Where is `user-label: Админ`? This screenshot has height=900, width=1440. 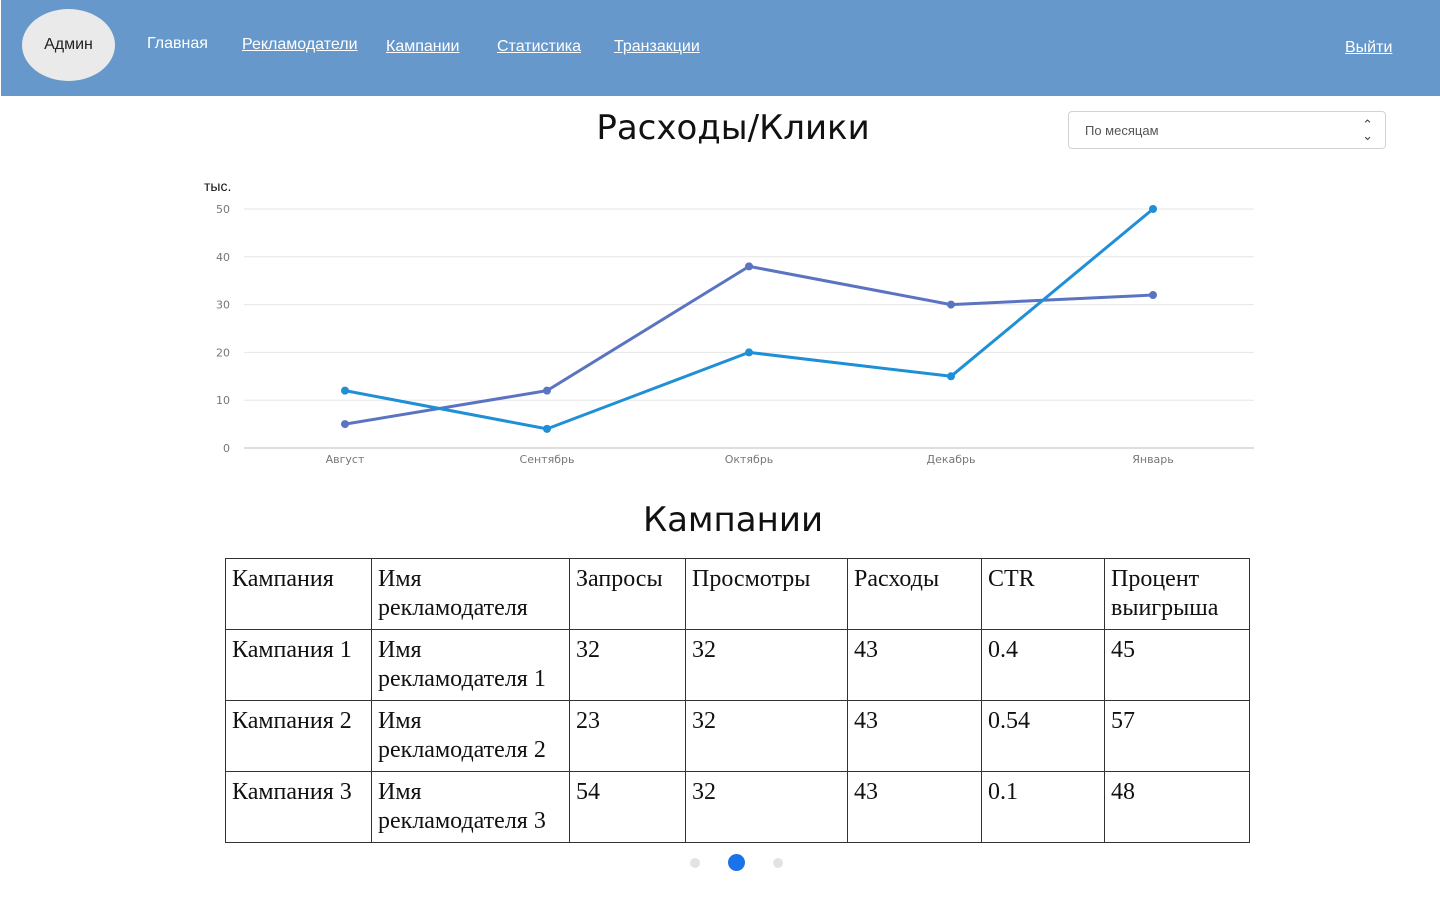
user-label: Админ is located at coordinates (68, 44).